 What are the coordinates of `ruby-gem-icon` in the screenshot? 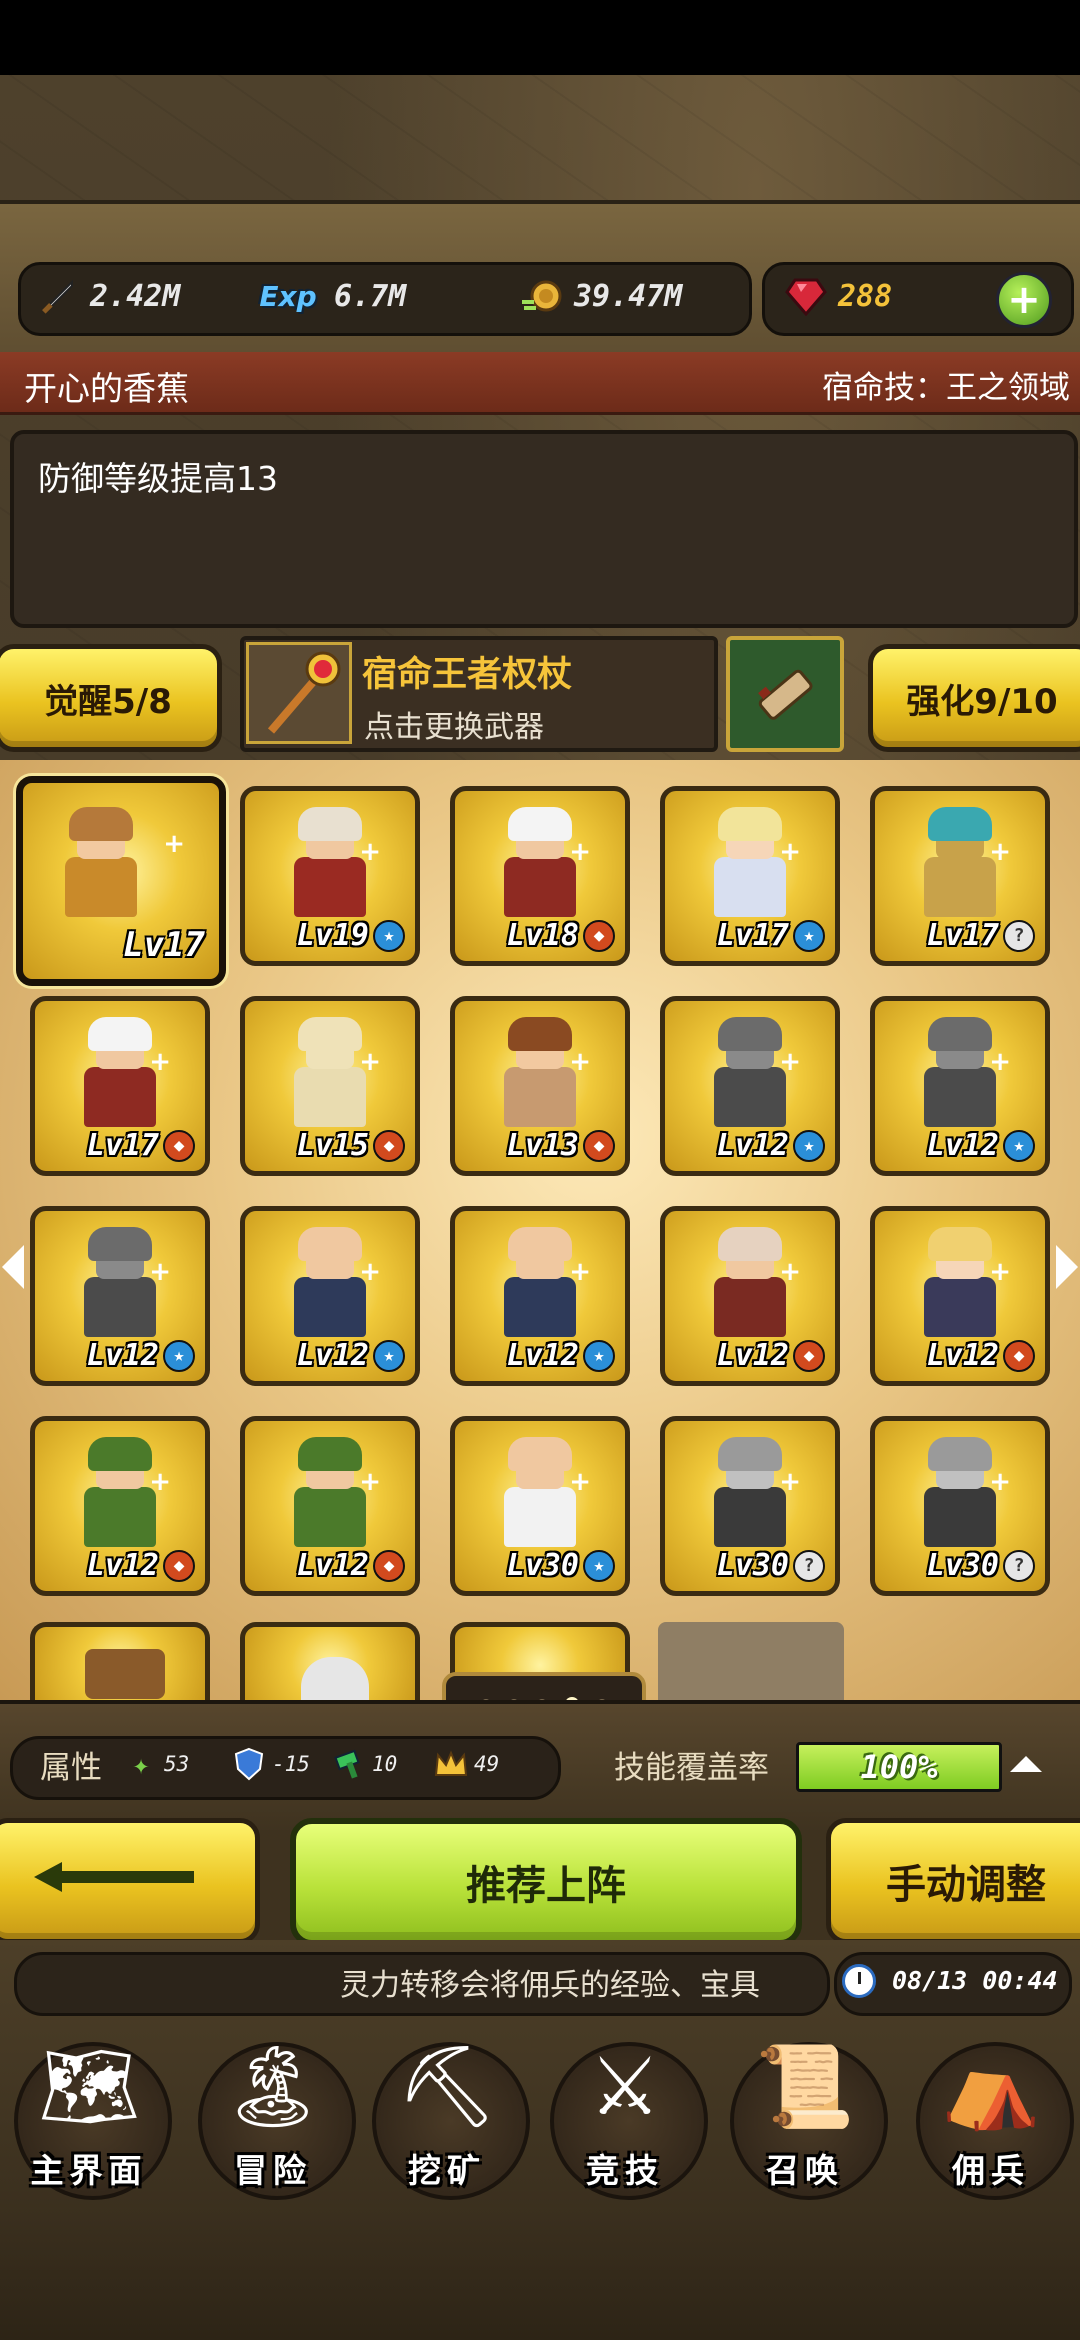 It's located at (806, 296).